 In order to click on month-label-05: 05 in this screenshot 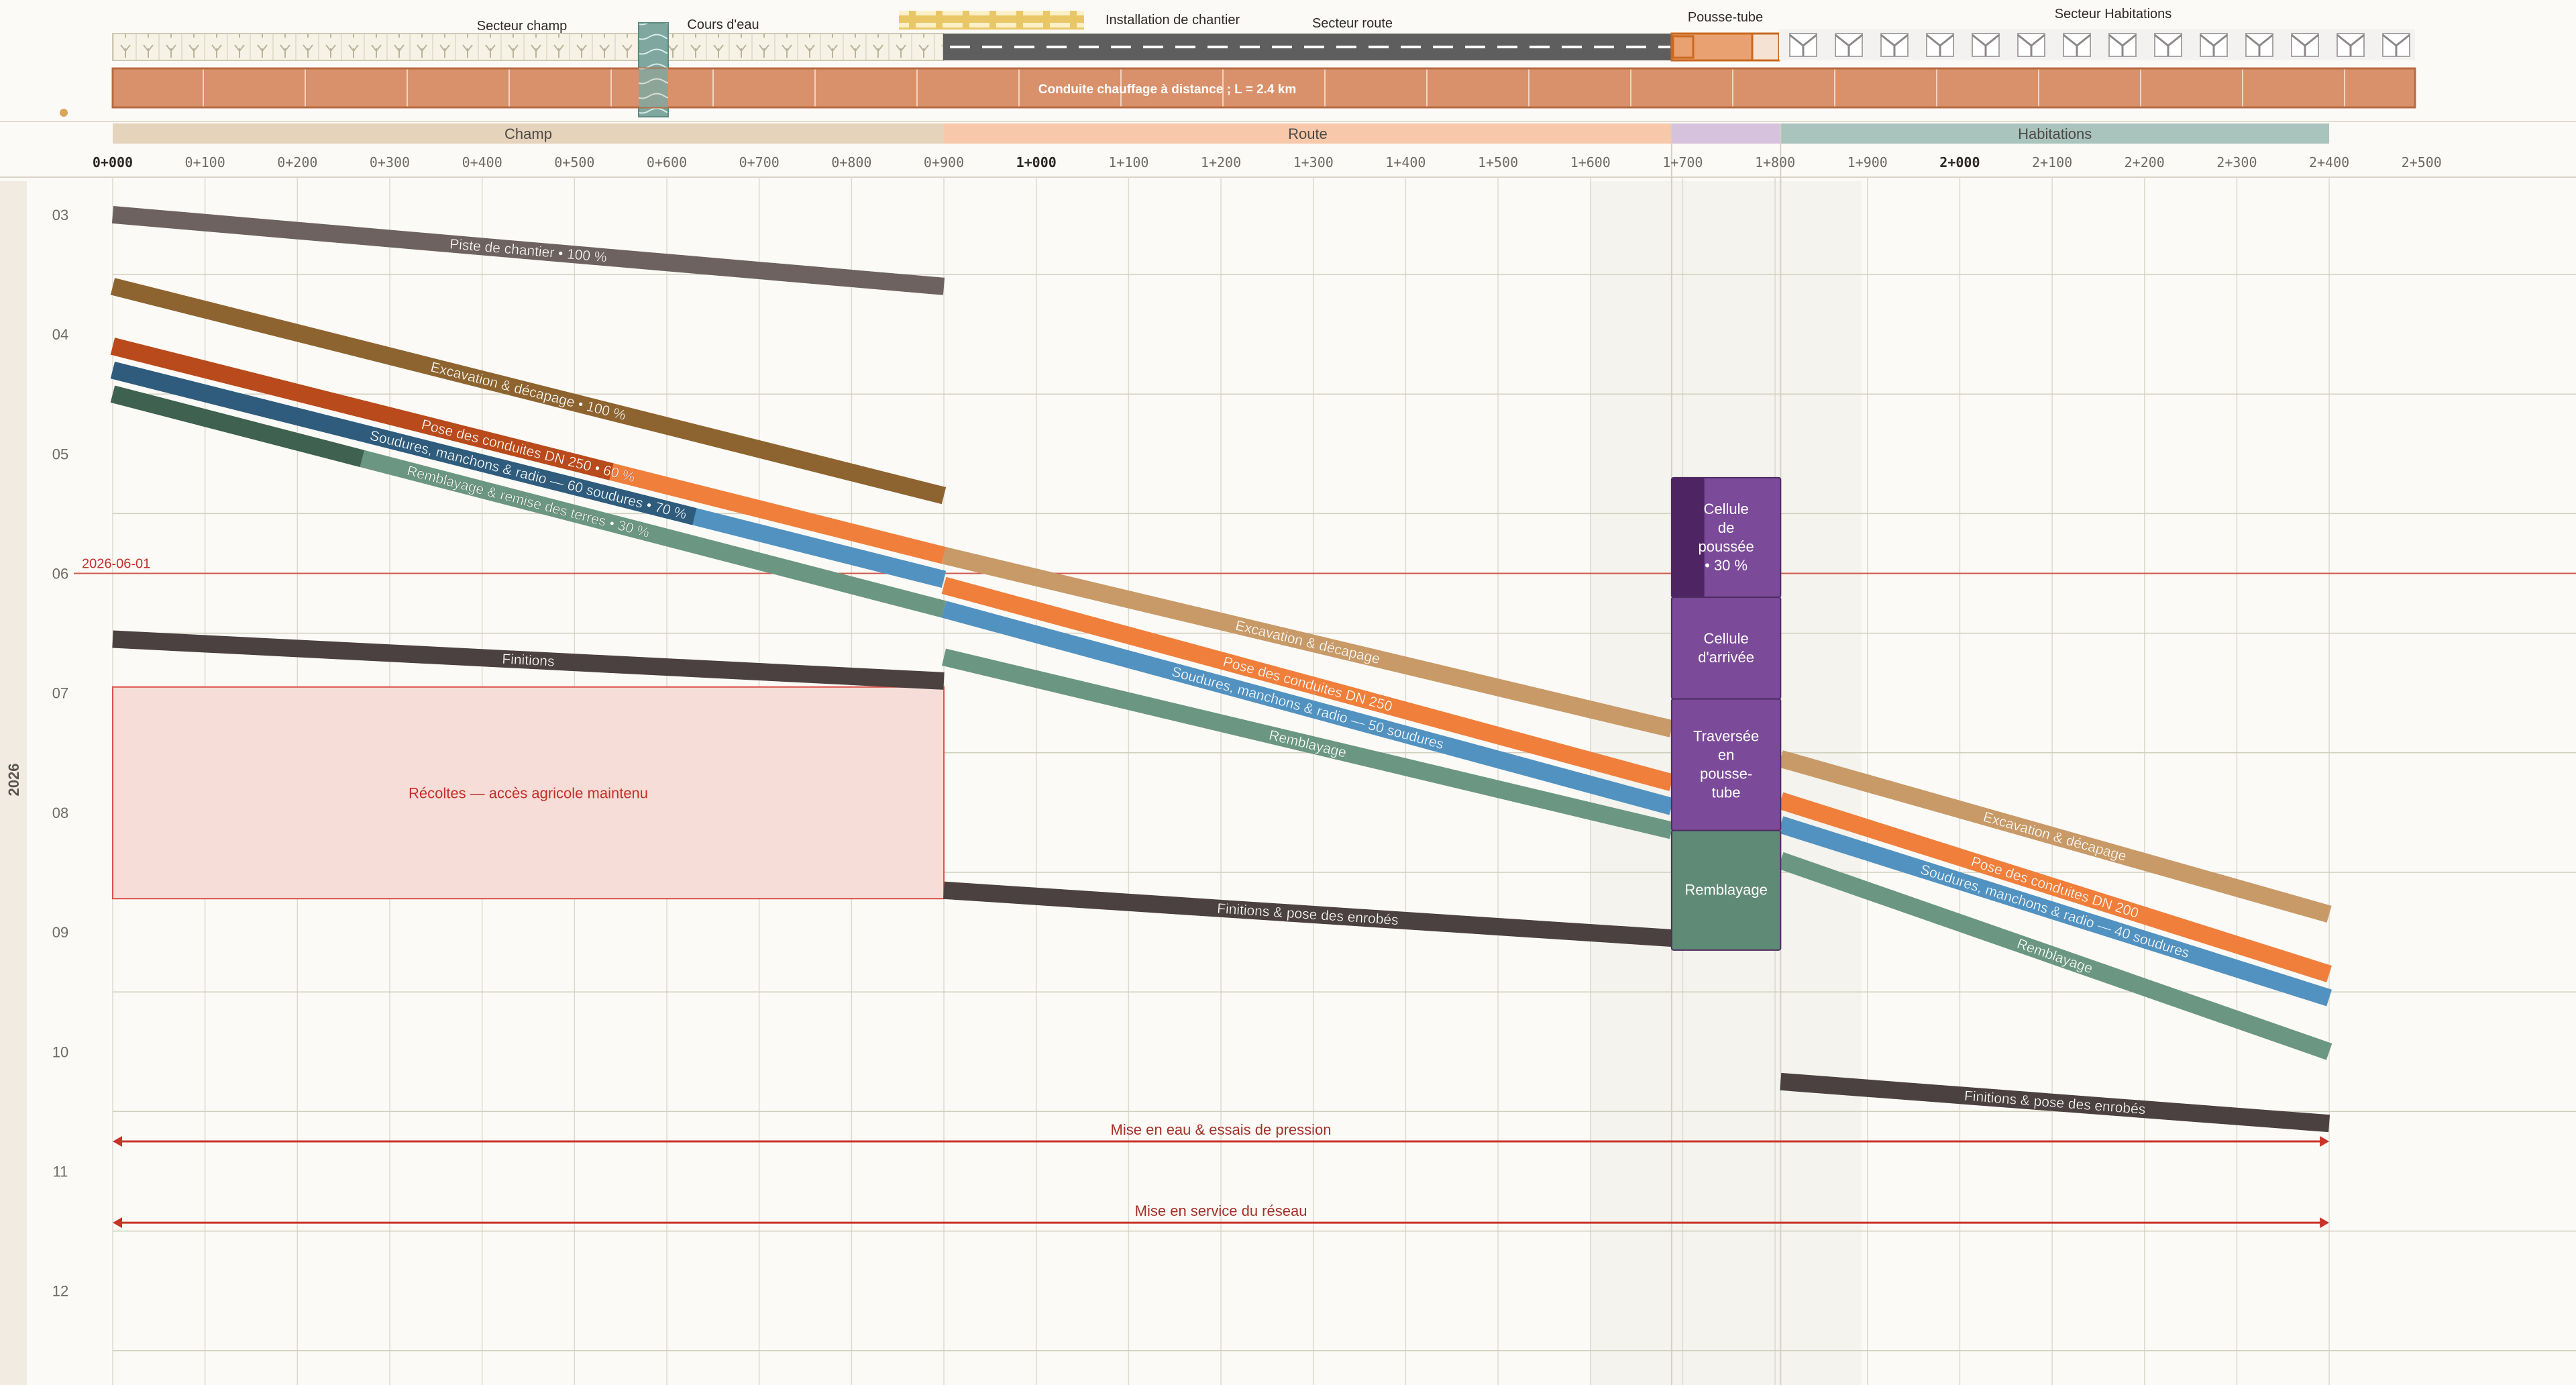, I will do `click(60, 454)`.